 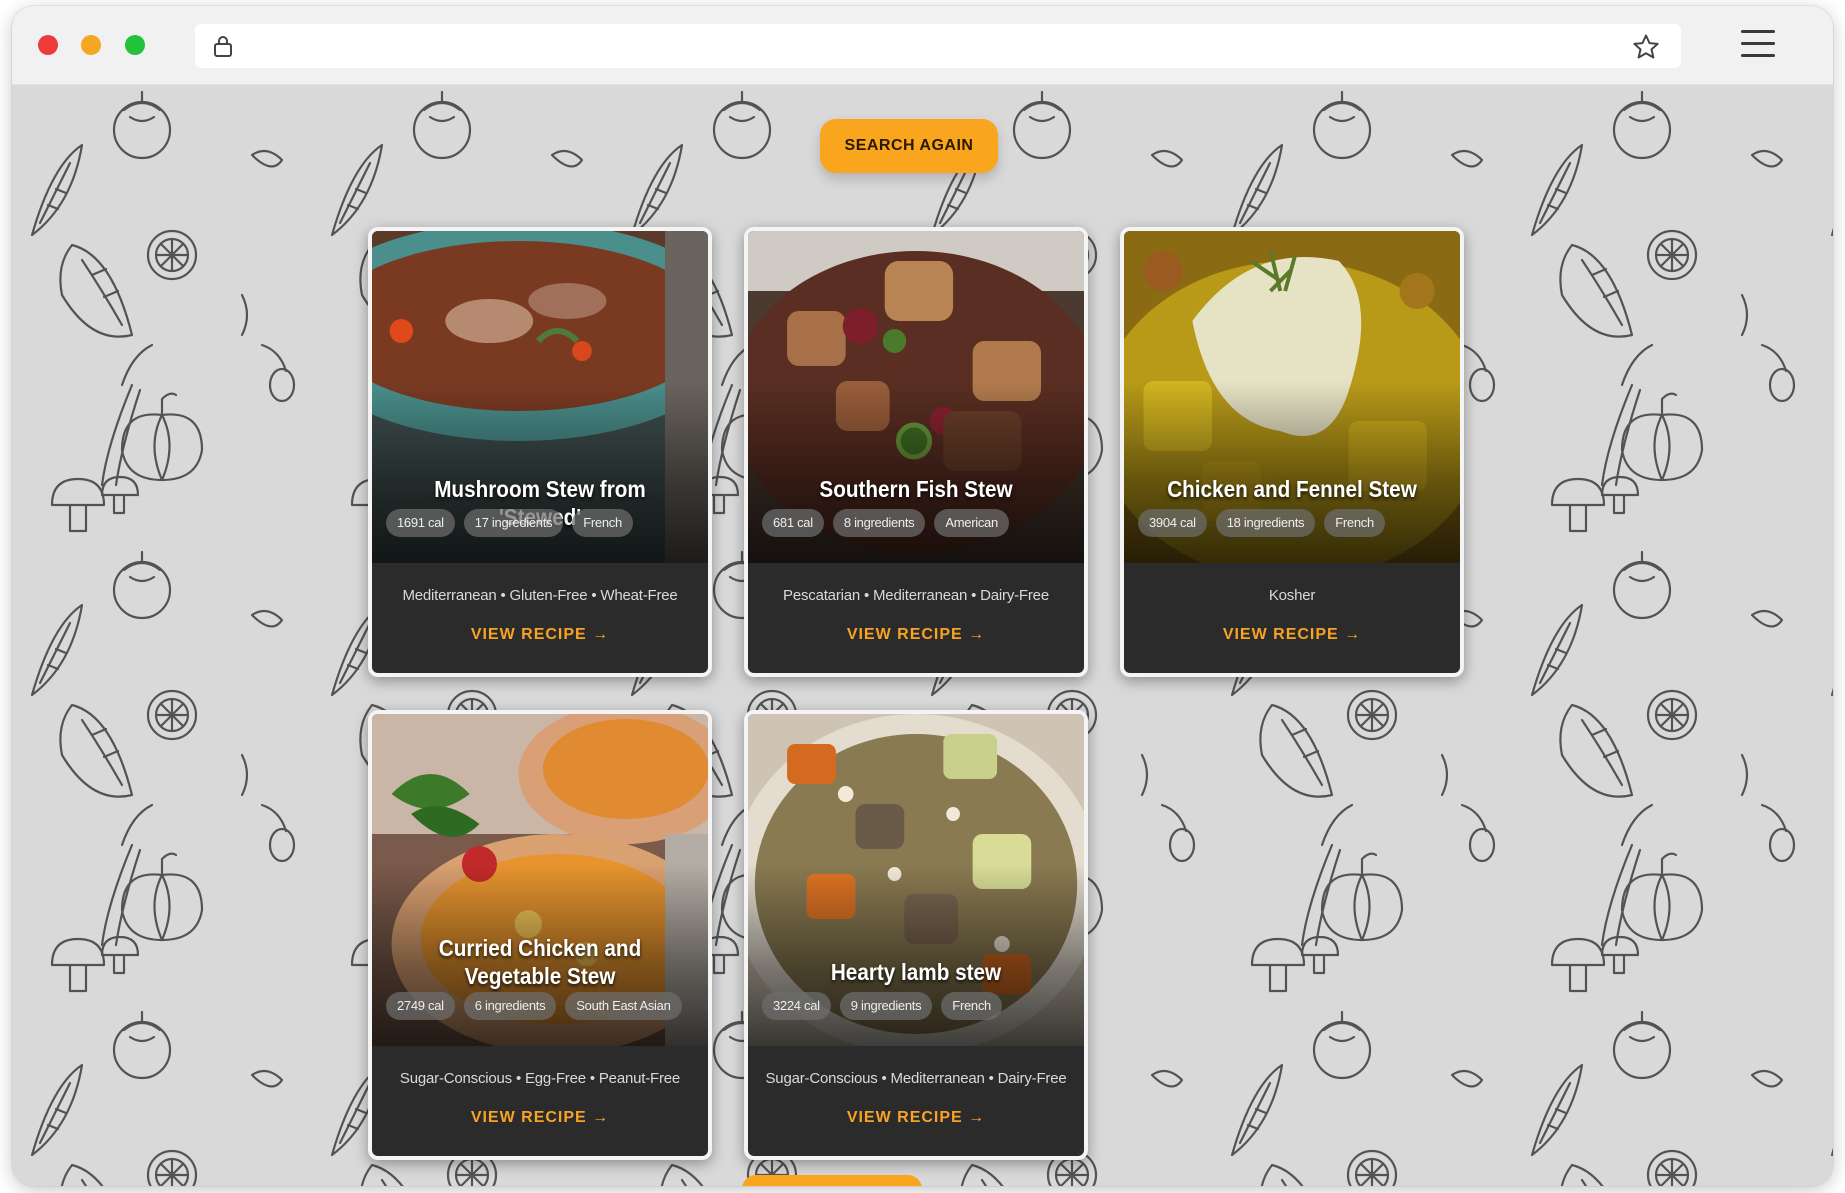 I want to click on diet-labels: Pescatarian • Mediterranean • Dairy-Free, so click(x=916, y=595).